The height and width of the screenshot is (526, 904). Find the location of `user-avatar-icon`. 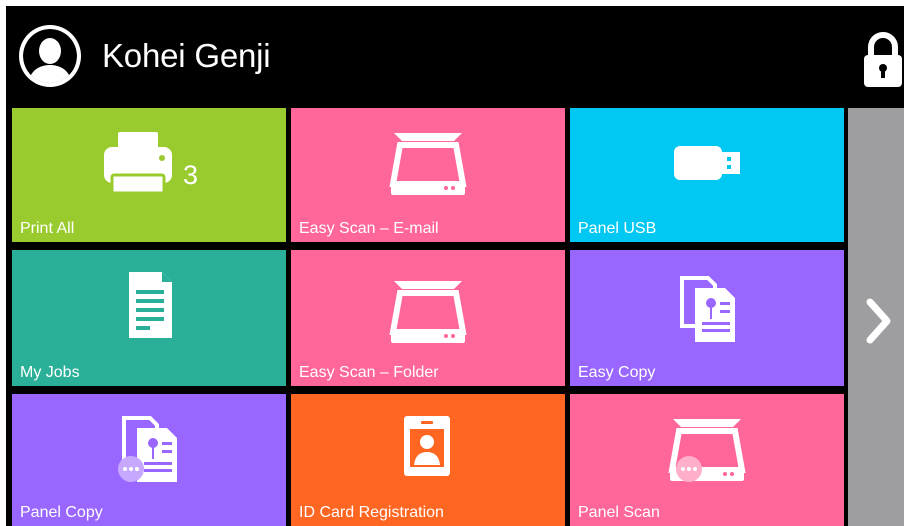

user-avatar-icon is located at coordinates (50, 56).